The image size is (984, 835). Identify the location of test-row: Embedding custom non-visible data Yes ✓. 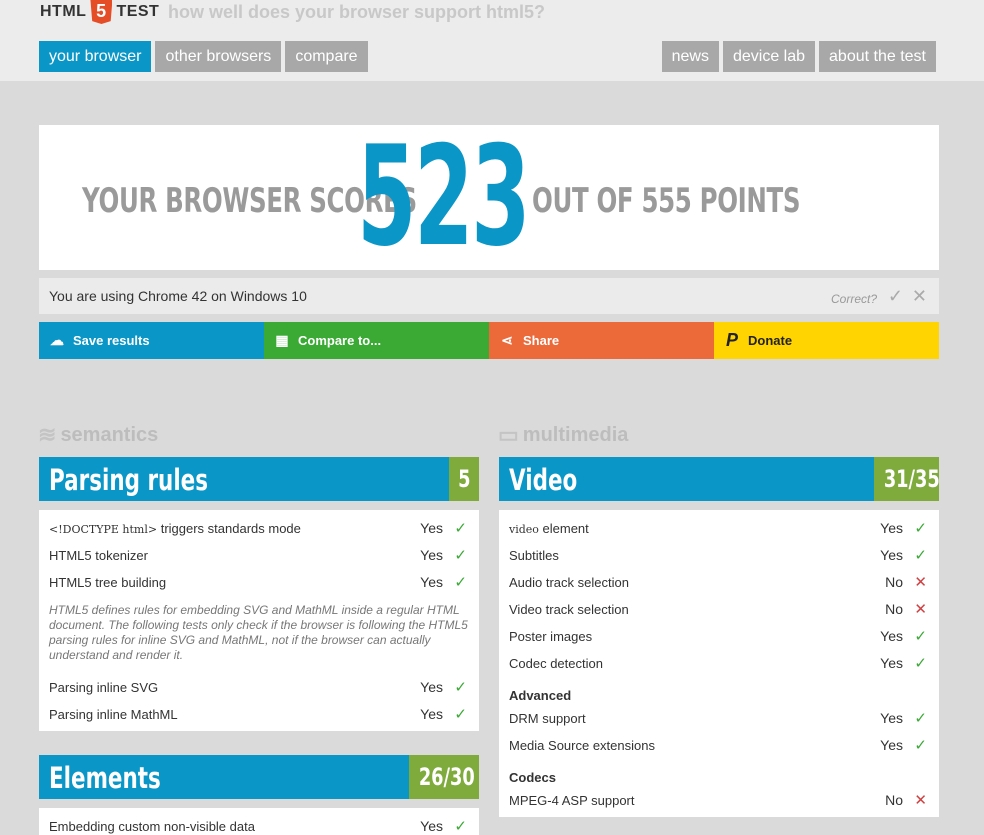
(259, 823).